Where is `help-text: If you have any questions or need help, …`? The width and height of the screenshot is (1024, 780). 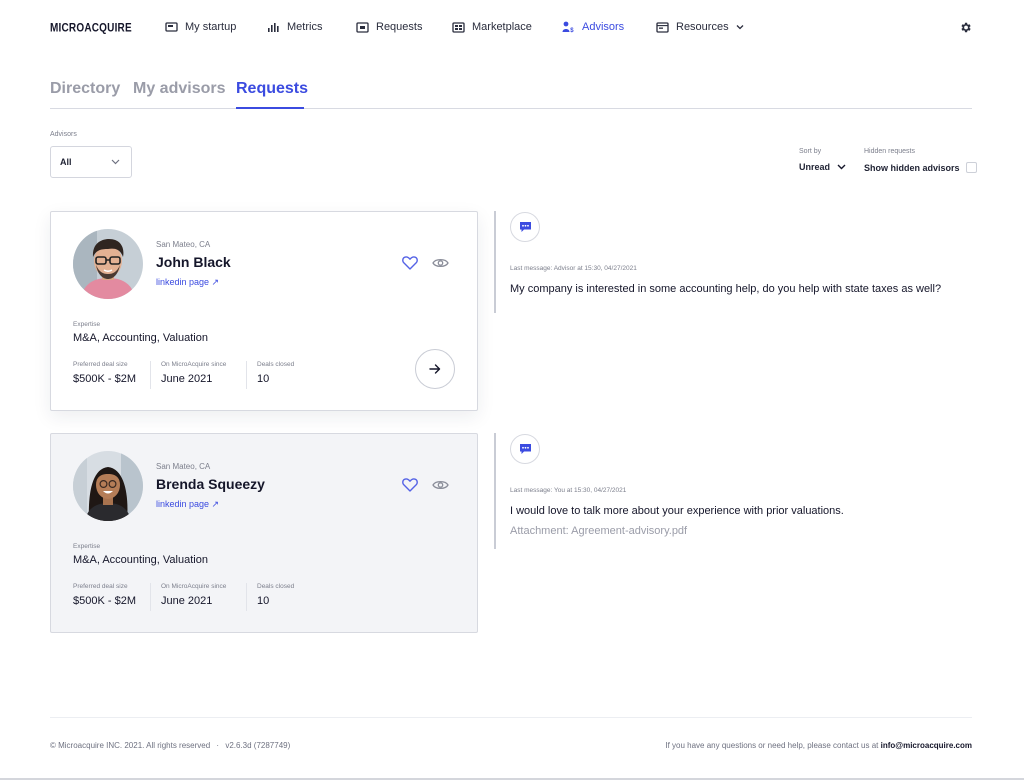
help-text: If you have any questions or need help, … is located at coordinates (772, 745).